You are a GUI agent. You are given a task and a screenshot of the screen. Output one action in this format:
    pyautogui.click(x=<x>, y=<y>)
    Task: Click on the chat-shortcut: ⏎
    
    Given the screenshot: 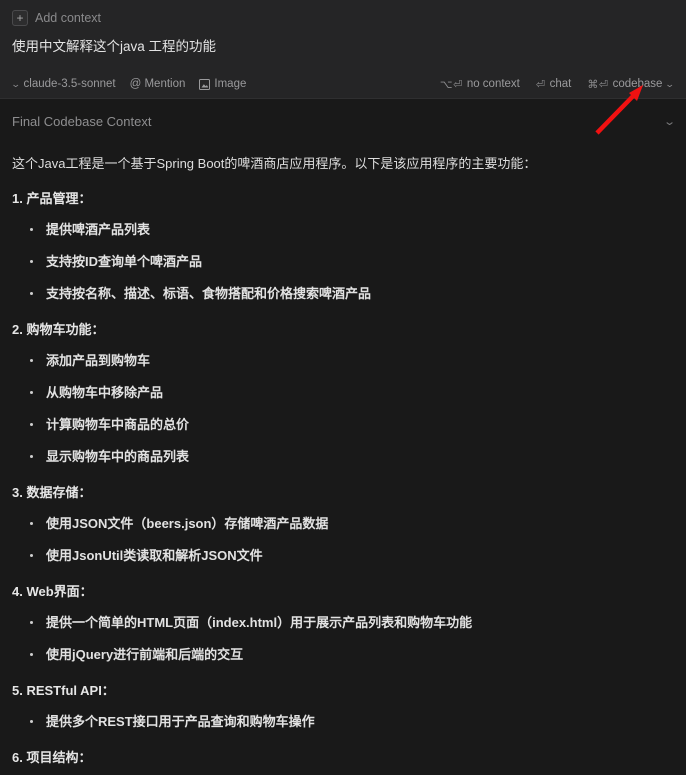 What is the action you would take?
    pyautogui.click(x=540, y=84)
    